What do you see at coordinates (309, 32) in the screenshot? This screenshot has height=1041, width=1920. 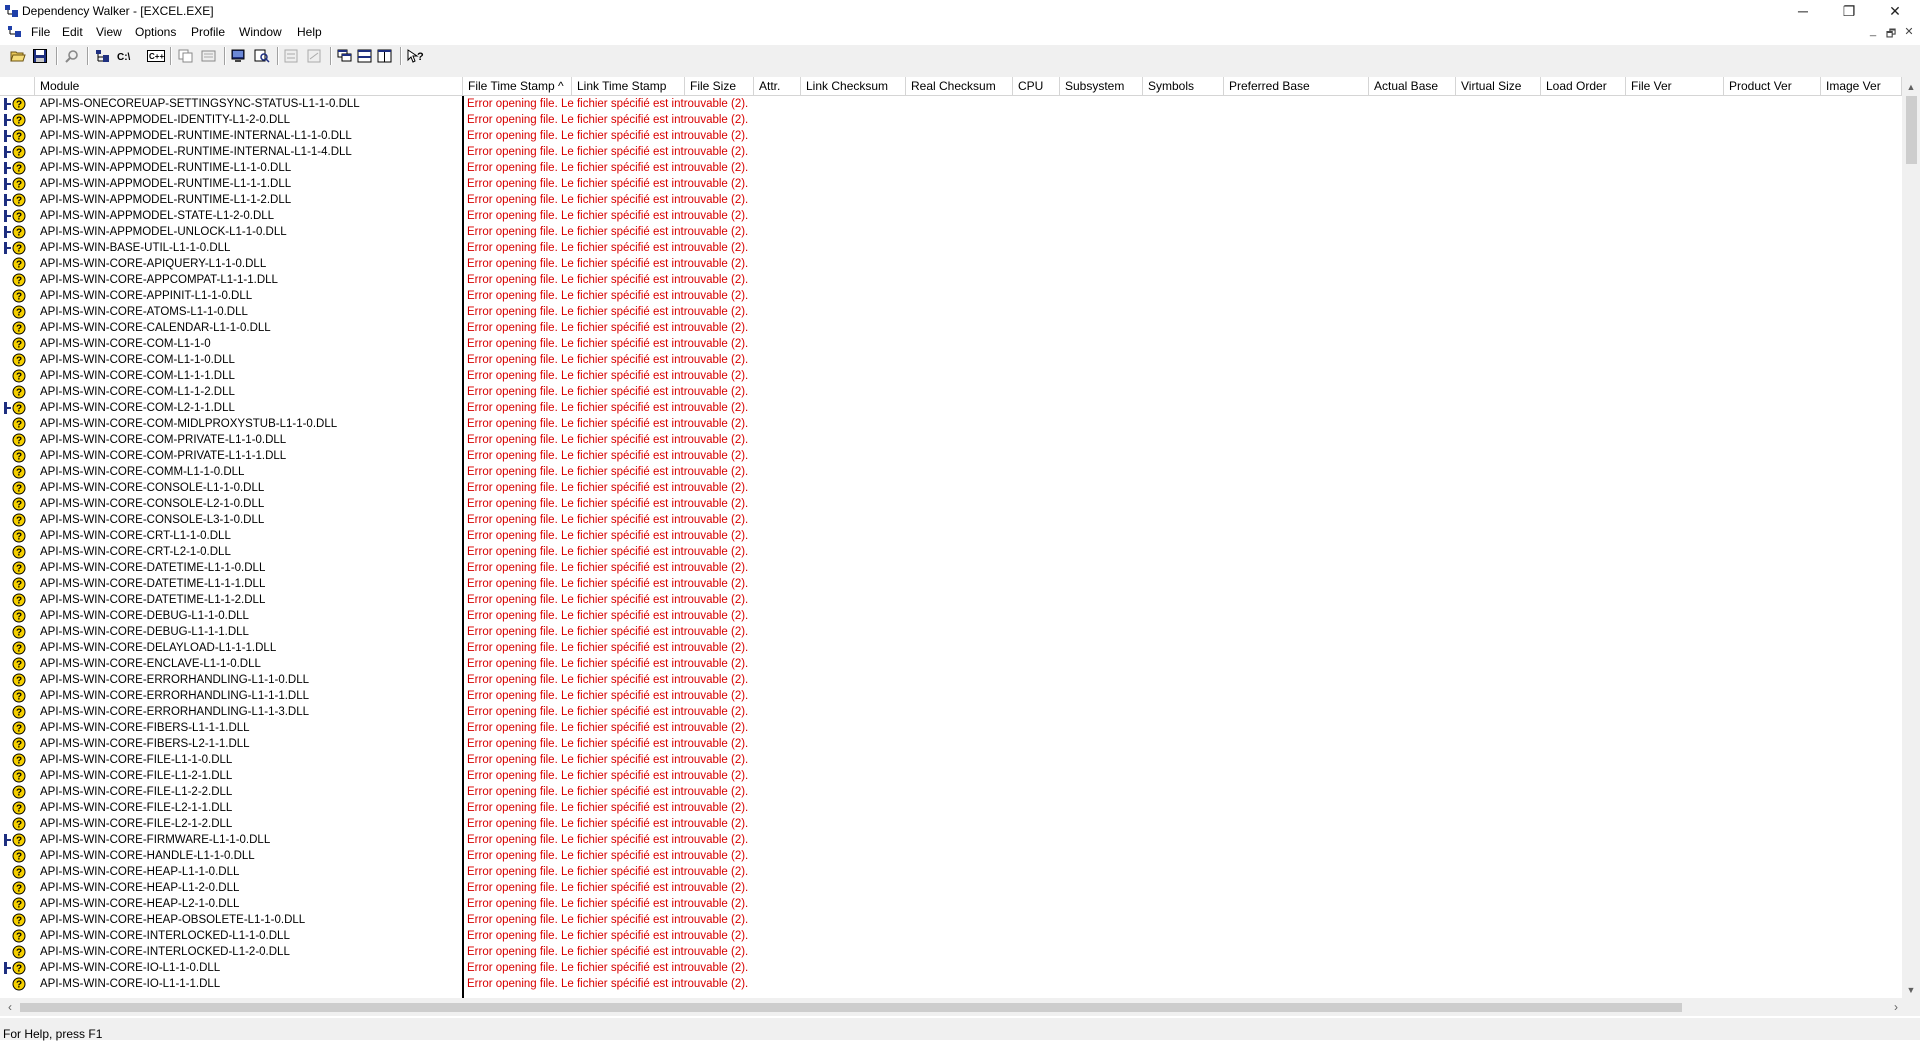 I see `menu-help: Help` at bounding box center [309, 32].